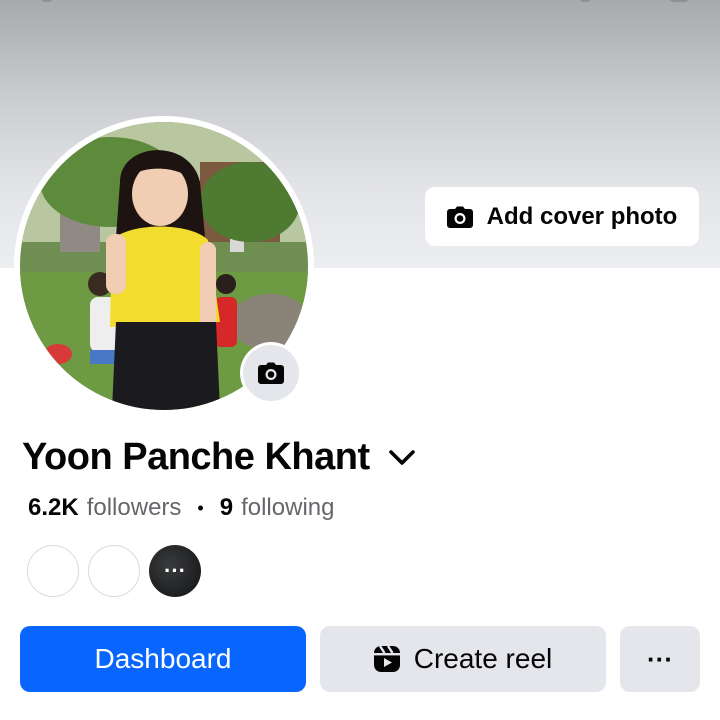 The width and height of the screenshot is (720, 720). I want to click on more-options-button: ···, so click(660, 659).